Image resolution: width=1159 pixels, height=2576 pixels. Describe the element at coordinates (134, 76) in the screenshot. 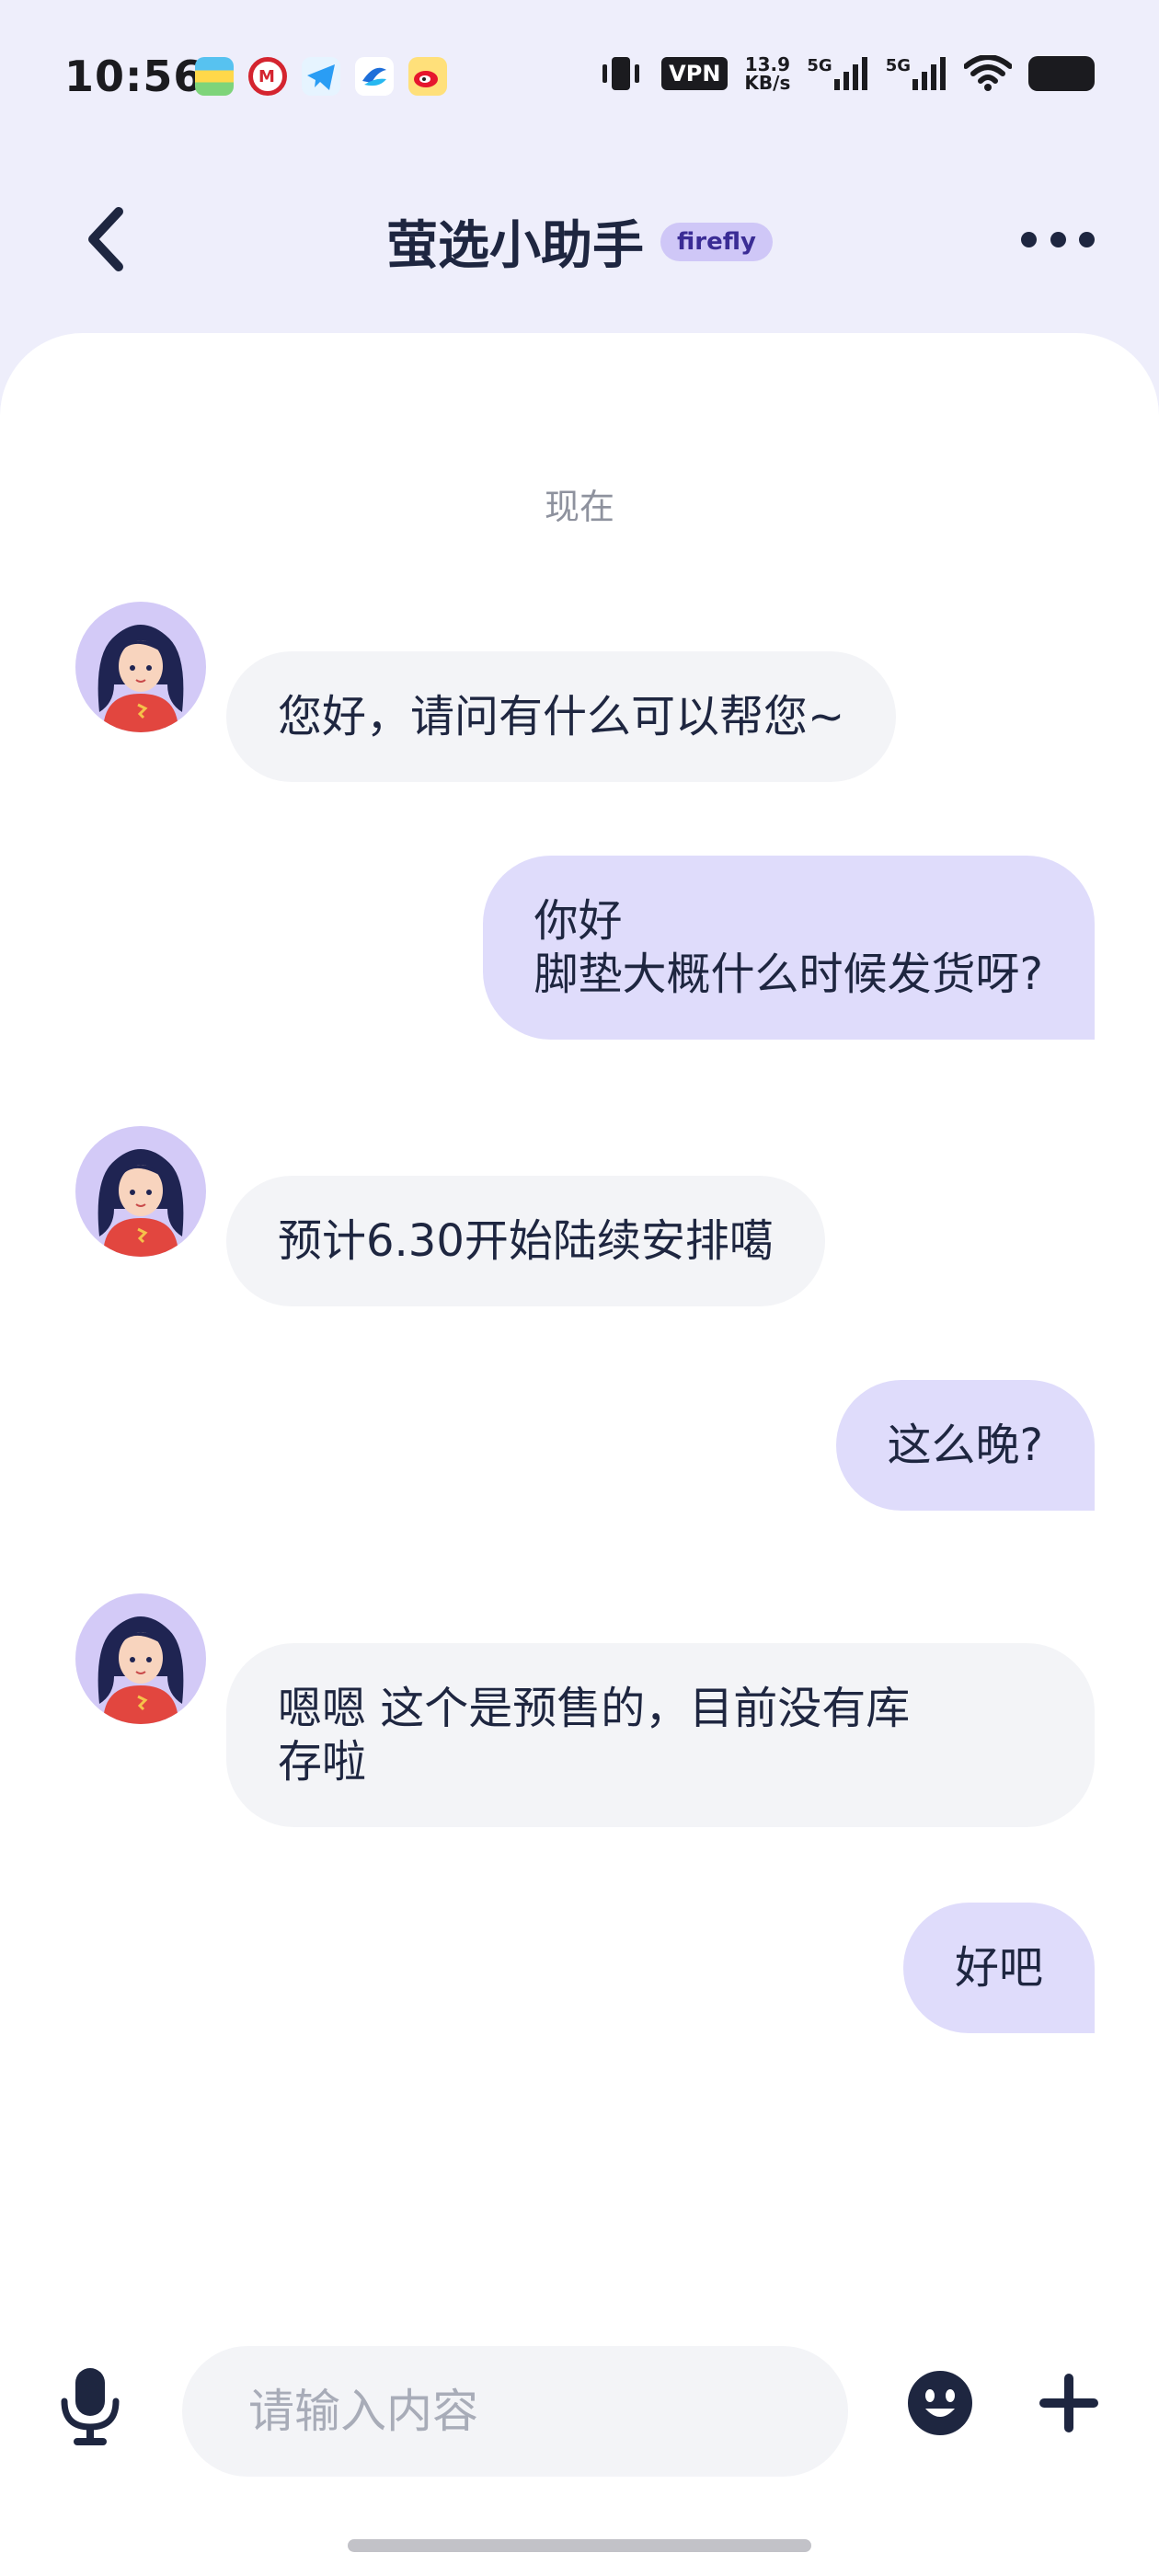

I see `status-time: 10:56` at that location.